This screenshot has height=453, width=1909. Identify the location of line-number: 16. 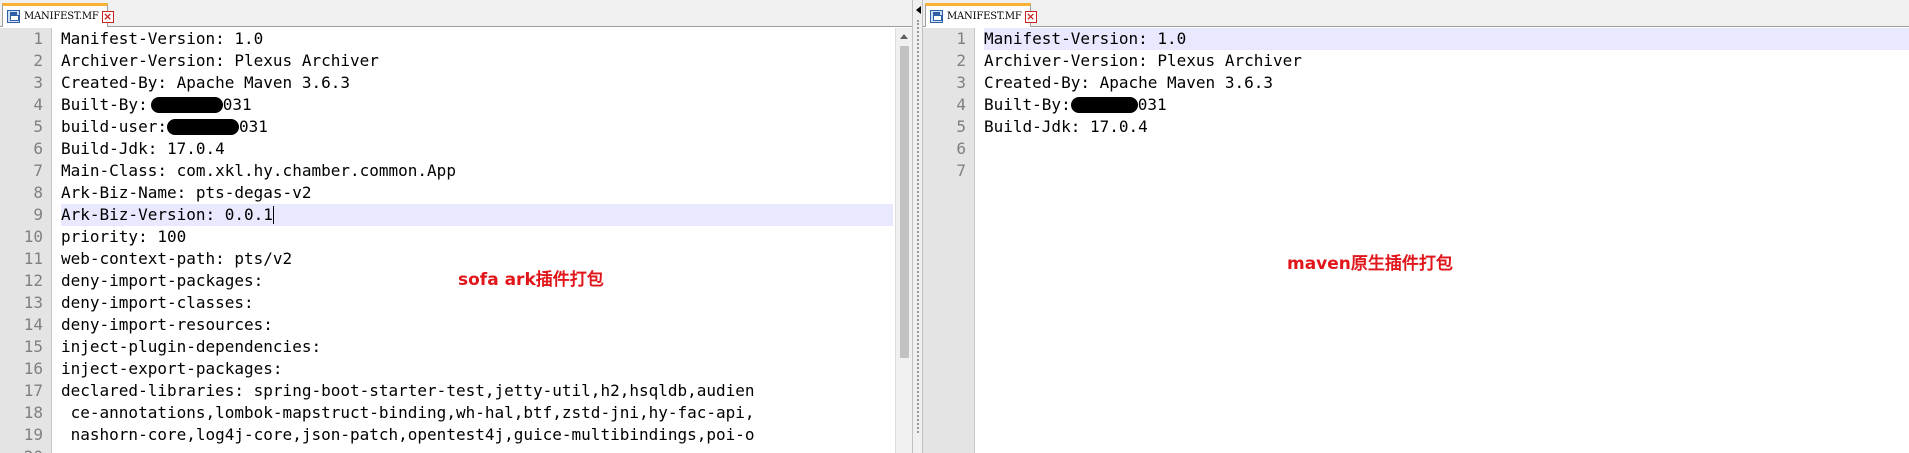
(33, 368).